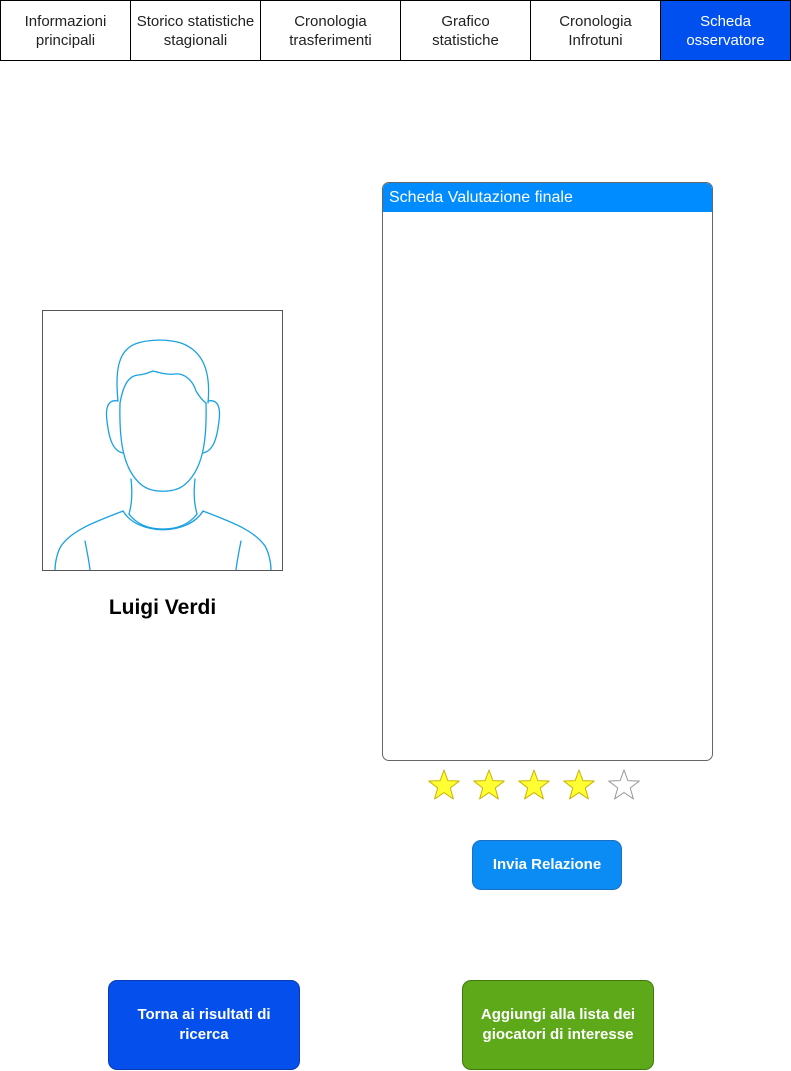 This screenshot has width=791, height=1071. I want to click on tab-label: Cronologia trasferimenti, so click(330, 30).